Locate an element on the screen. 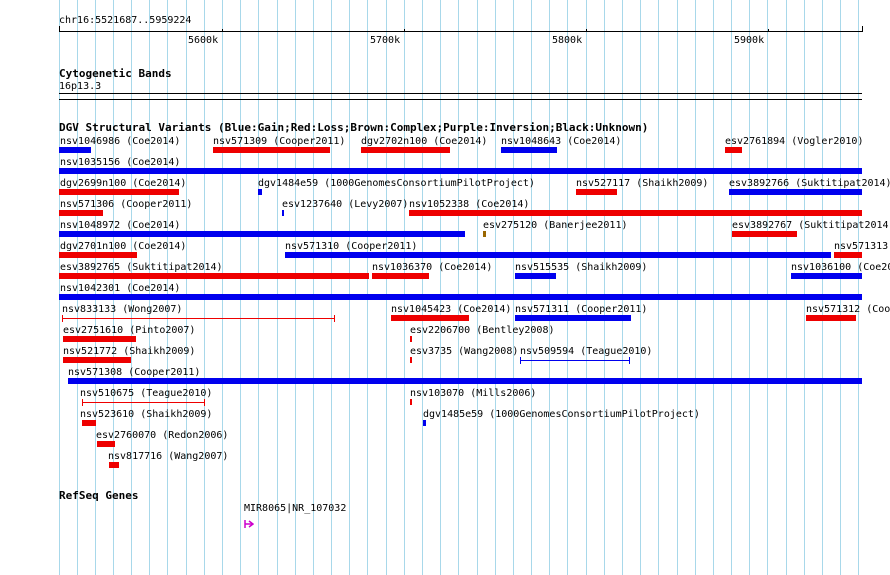 This screenshot has width=890, height=575. cytoband-line is located at coordinates (460, 99).